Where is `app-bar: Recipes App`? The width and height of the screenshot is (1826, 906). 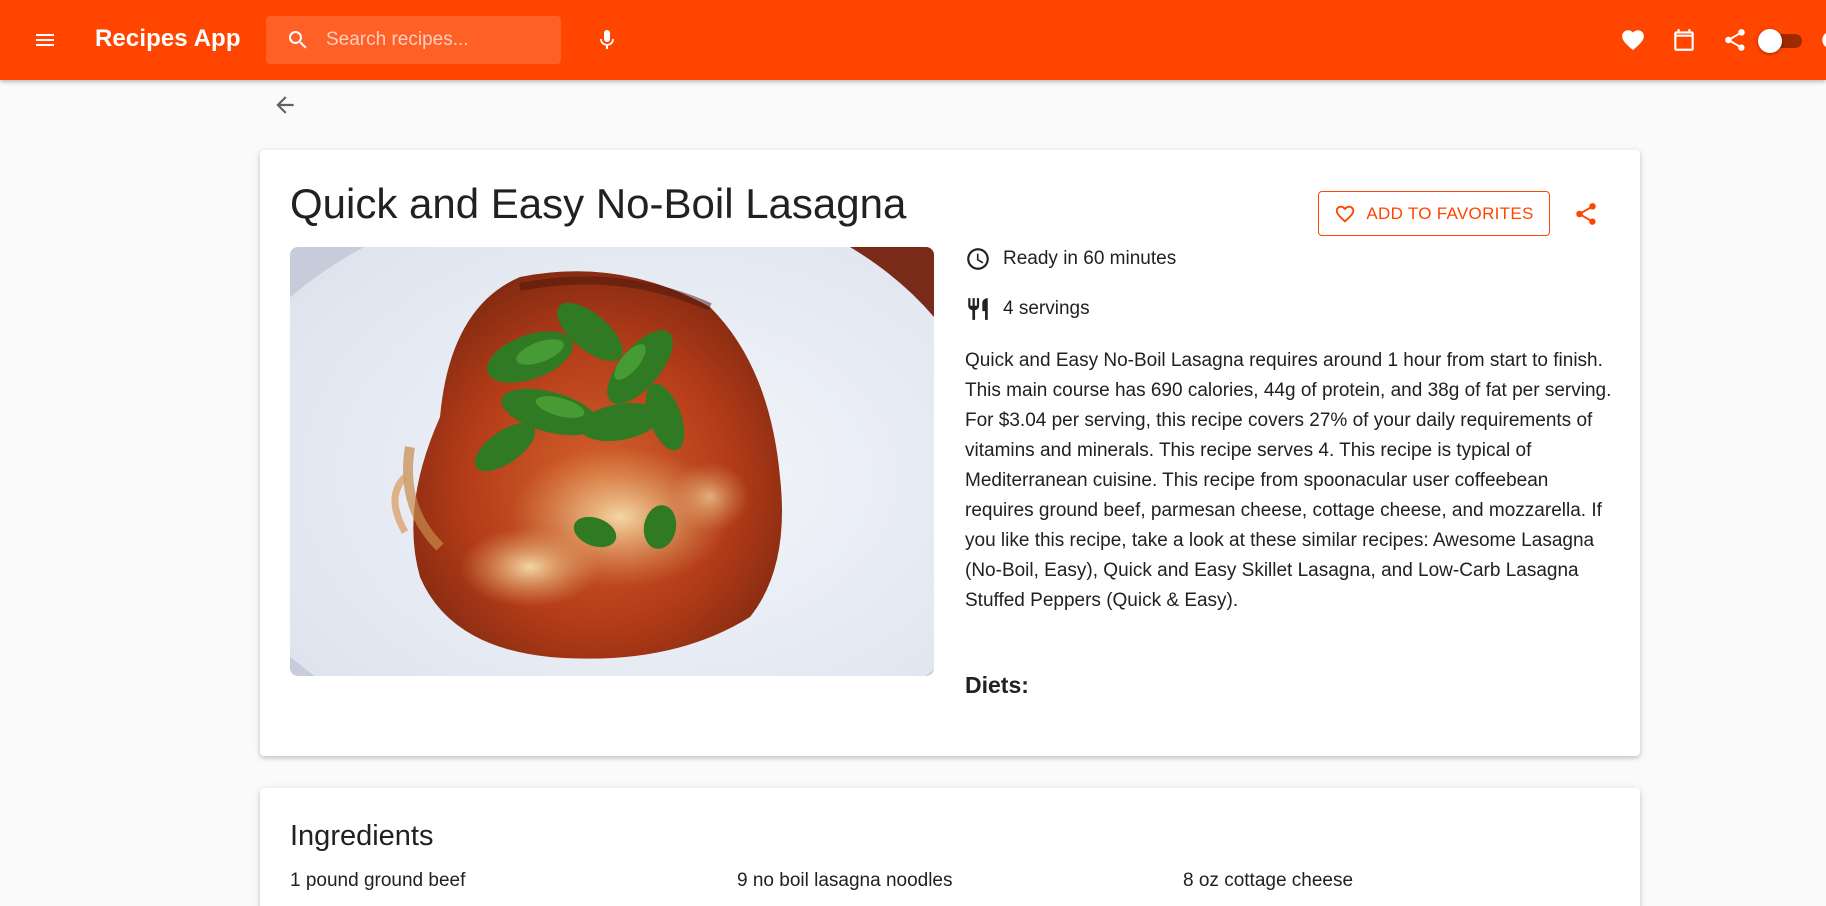
app-bar: Recipes App is located at coordinates (913, 40).